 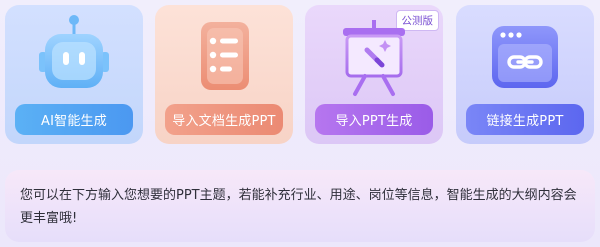 What do you see at coordinates (525, 57) in the screenshot?
I see `link-window-icon` at bounding box center [525, 57].